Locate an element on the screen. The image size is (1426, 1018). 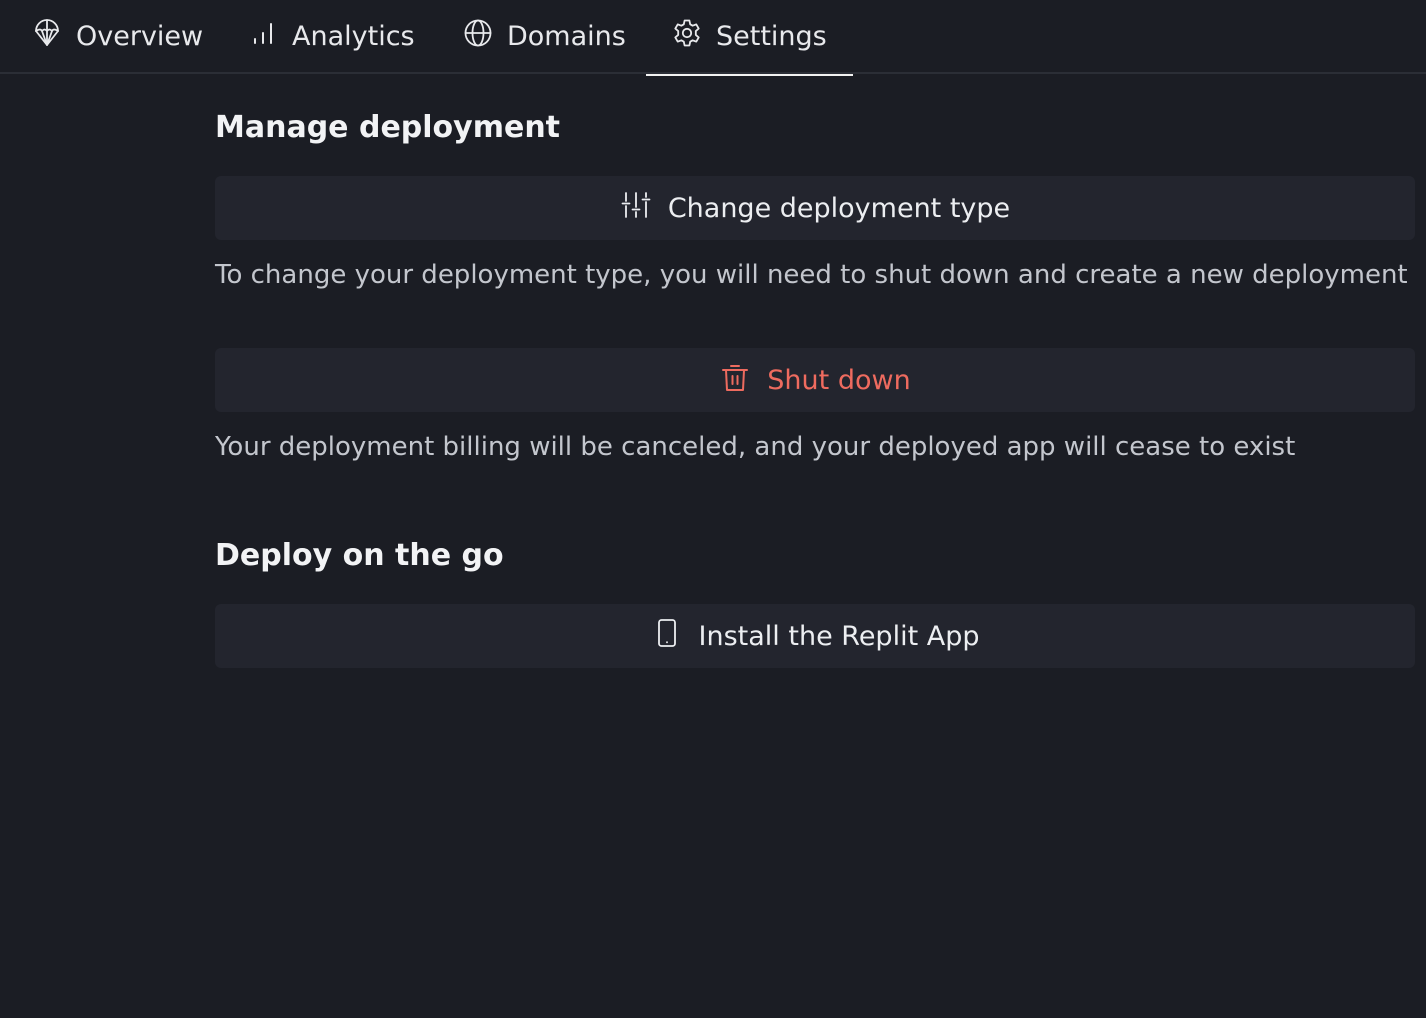
tab-bar: Overview Analytics Domains Settings is located at coordinates (713, 38).